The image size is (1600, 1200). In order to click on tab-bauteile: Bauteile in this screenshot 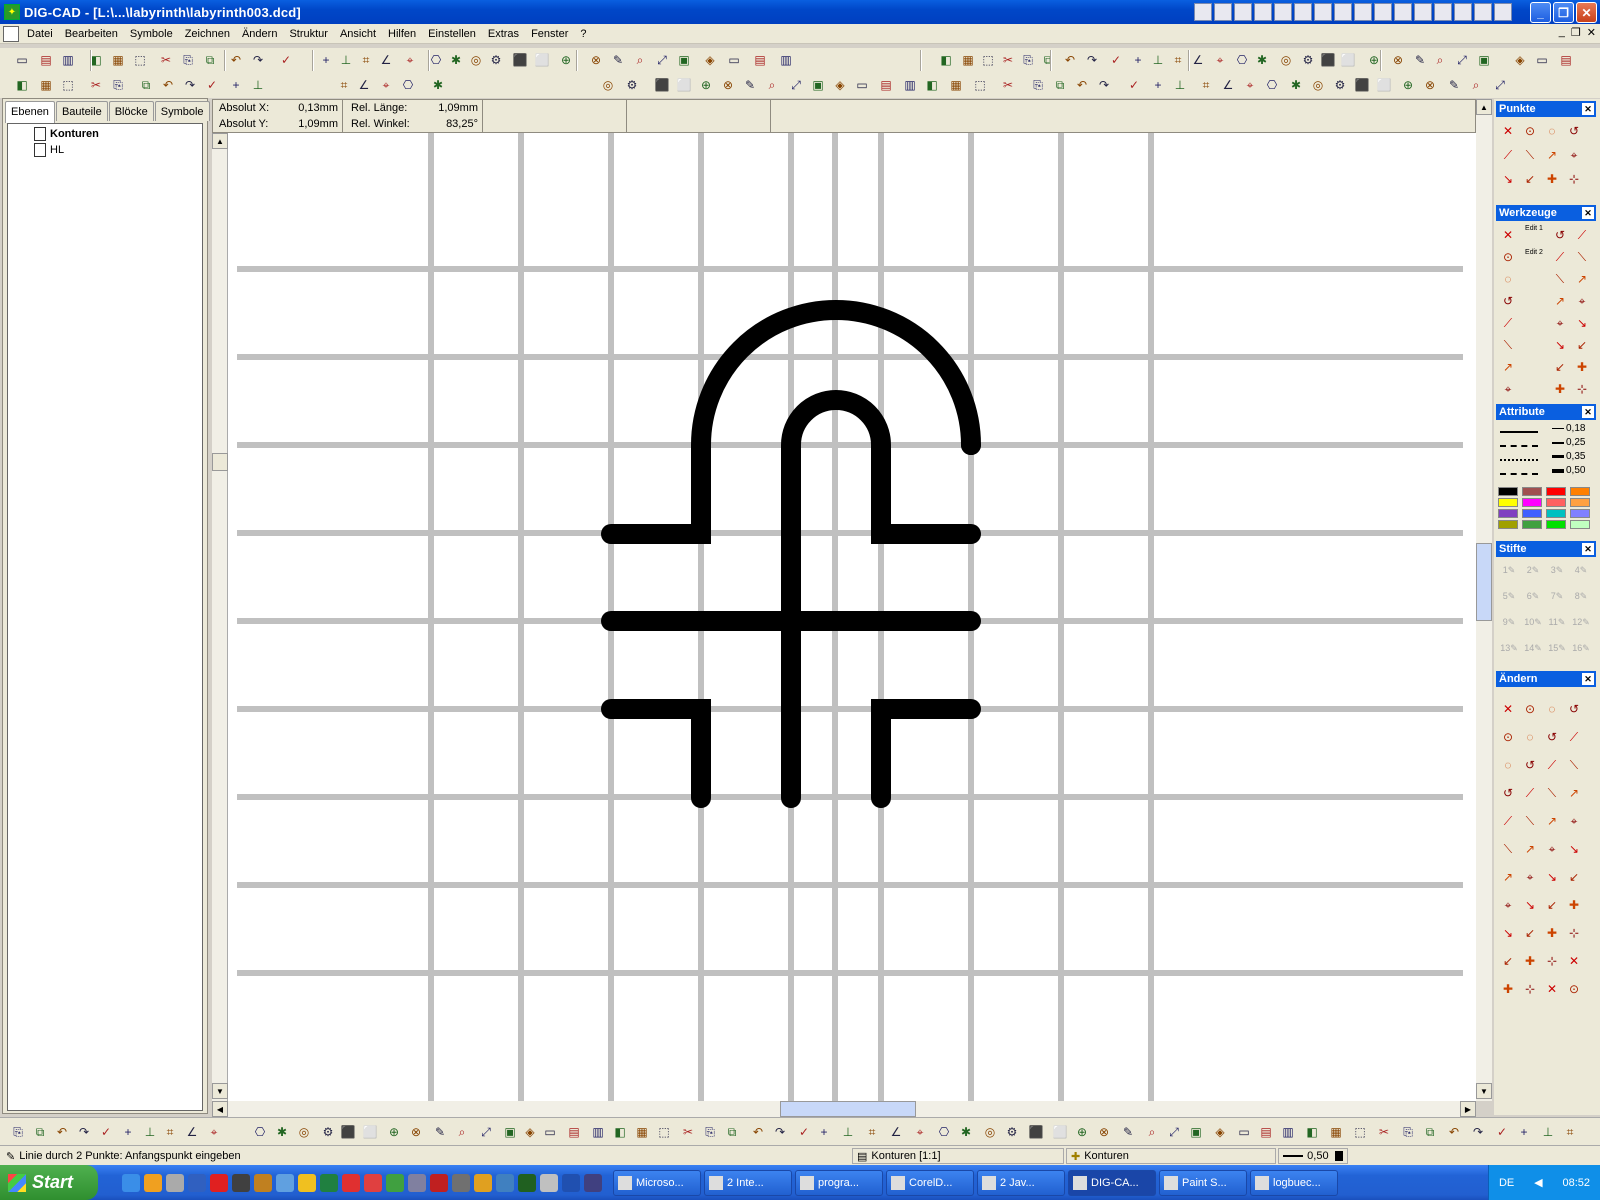, I will do `click(81, 111)`.